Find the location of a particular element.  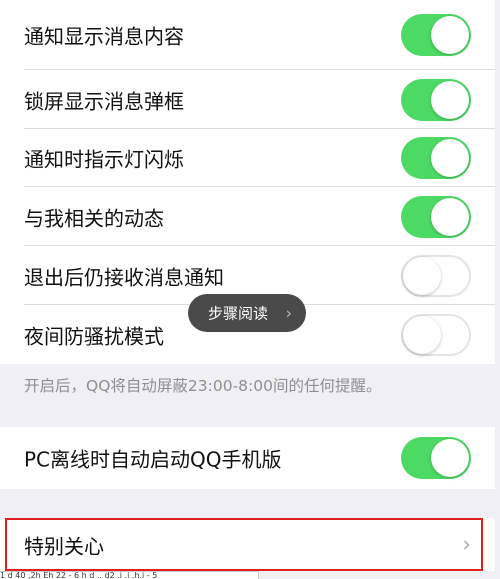

setting-row-pc-offline: PC离线时自动启动QQ手机版 is located at coordinates (247, 458).